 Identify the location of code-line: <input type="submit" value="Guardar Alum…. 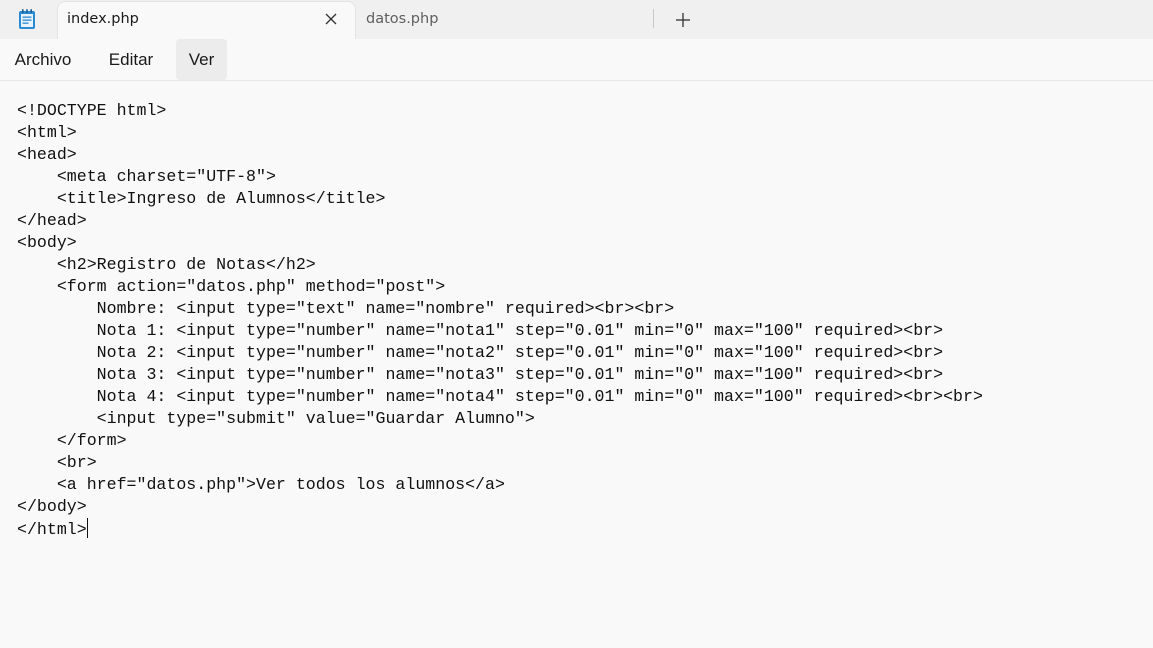
(276, 418).